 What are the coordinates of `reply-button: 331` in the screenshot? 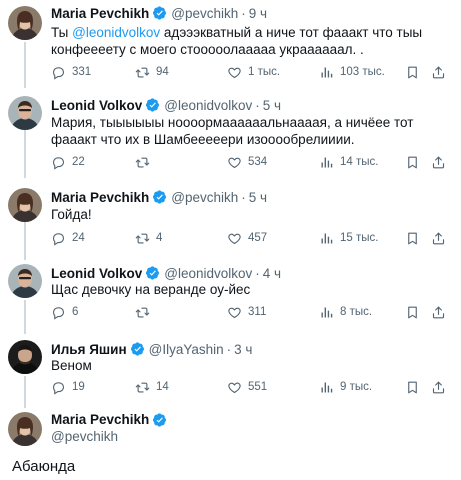 It's located at (71, 72).